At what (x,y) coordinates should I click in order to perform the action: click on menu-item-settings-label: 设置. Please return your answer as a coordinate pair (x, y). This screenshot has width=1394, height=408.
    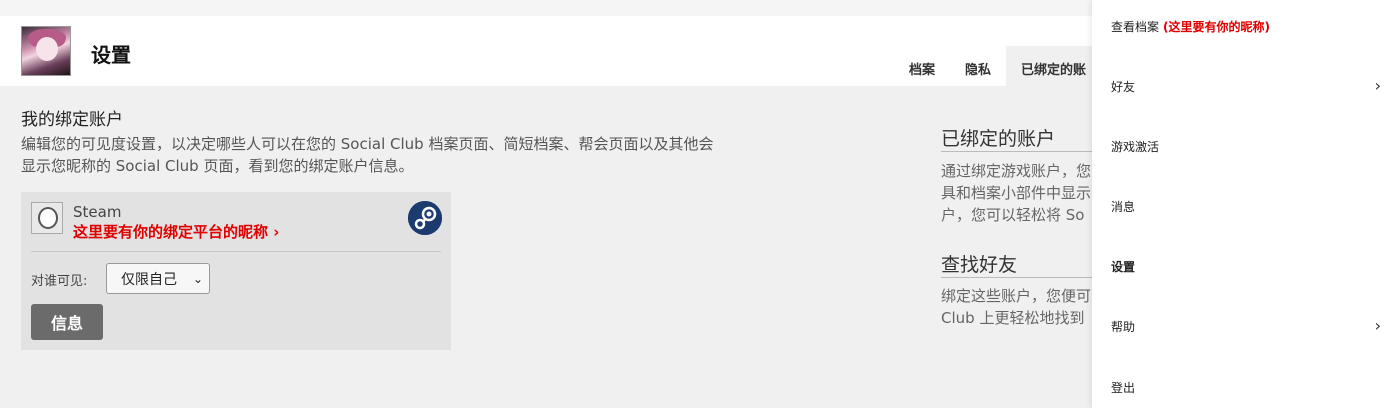
    Looking at the image, I should click on (1123, 266).